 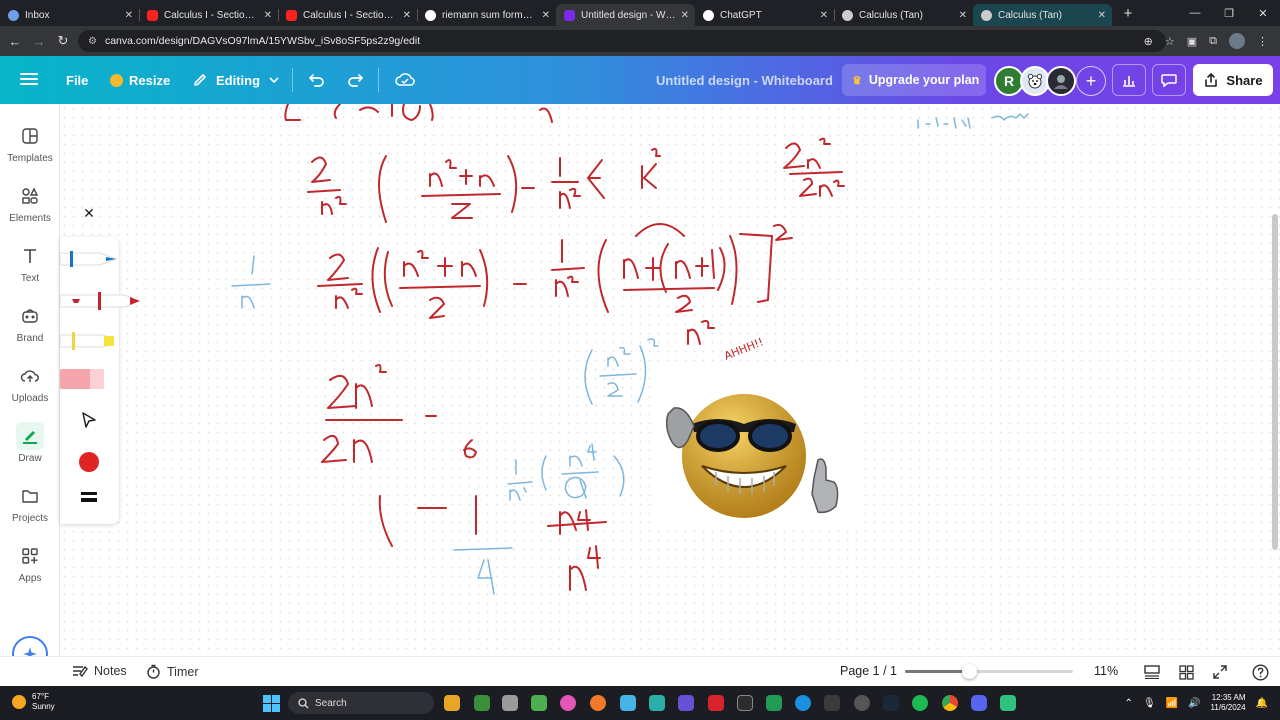 What do you see at coordinates (99, 671) in the screenshot?
I see `notes-button: Notes` at bounding box center [99, 671].